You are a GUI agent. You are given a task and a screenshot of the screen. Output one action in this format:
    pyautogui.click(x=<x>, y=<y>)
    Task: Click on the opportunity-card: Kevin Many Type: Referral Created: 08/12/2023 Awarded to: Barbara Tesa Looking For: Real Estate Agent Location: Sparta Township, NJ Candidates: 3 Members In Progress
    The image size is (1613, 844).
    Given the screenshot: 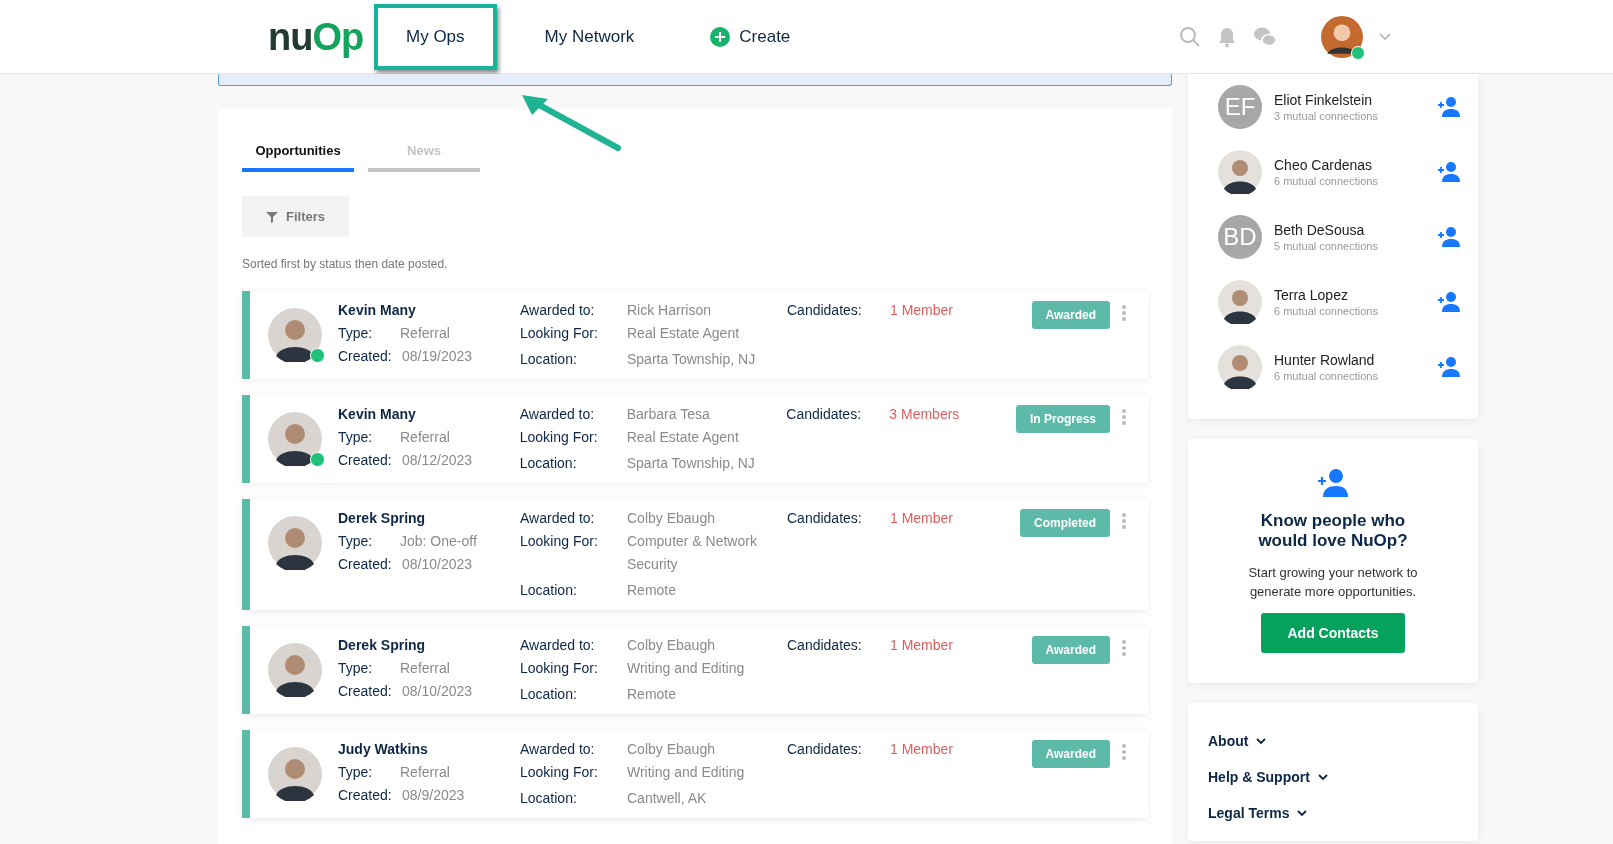 What is the action you would take?
    pyautogui.click(x=695, y=439)
    